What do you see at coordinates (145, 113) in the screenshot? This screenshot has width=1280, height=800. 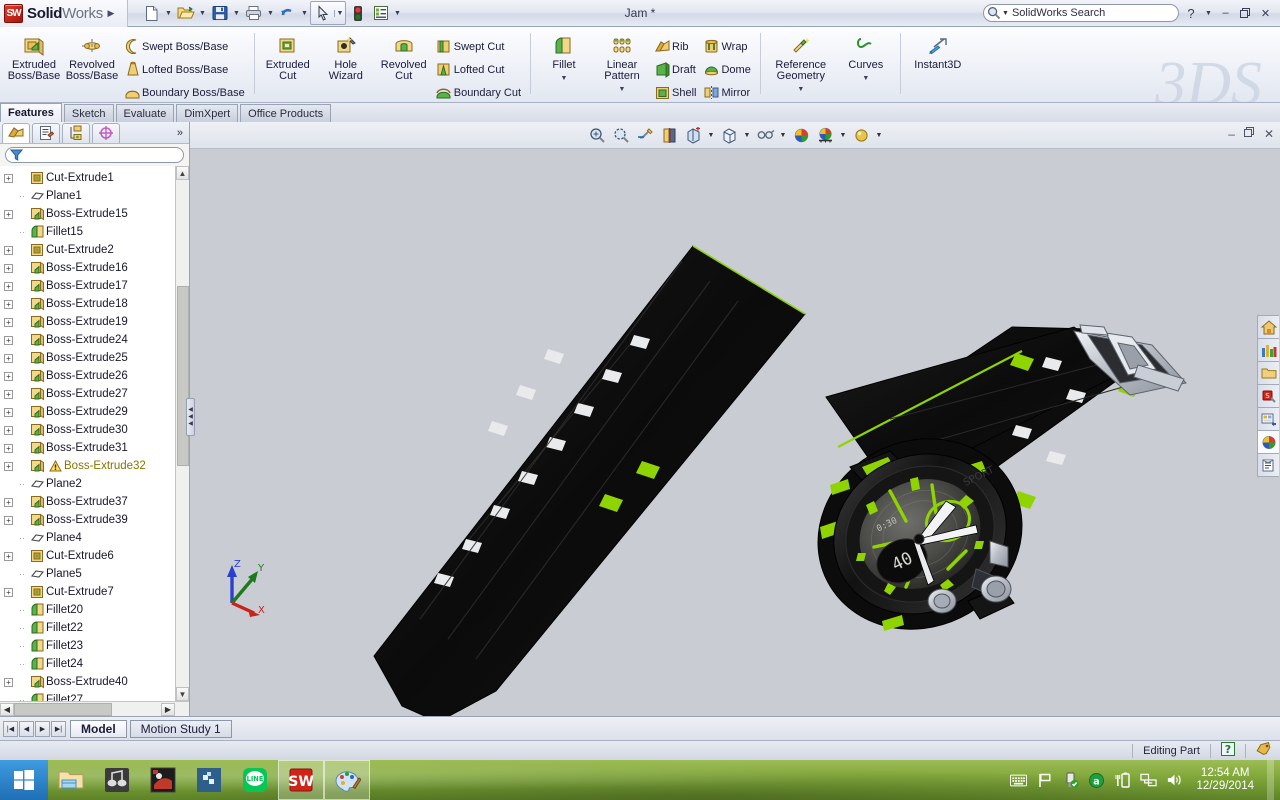 I see `tab-evaluate: Evaluate` at bounding box center [145, 113].